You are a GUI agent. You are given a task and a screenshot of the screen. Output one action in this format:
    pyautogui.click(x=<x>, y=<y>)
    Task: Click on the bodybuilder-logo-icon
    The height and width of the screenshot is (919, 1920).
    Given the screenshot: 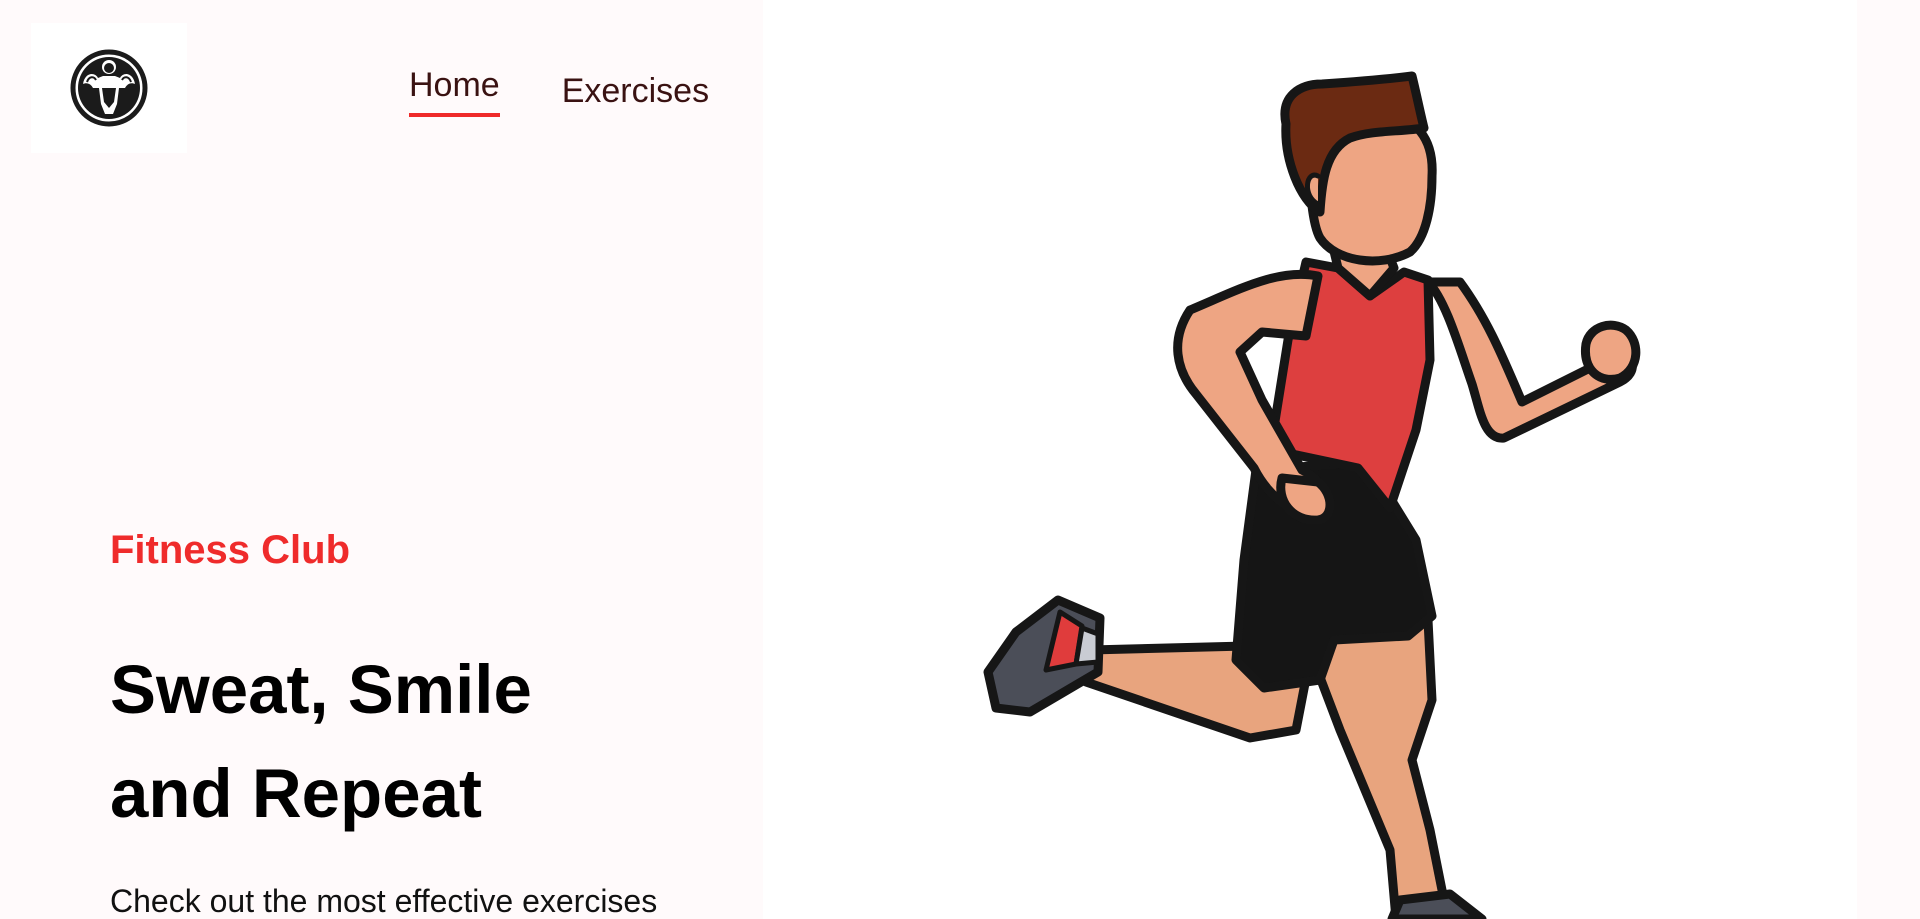 What is the action you would take?
    pyautogui.click(x=109, y=88)
    